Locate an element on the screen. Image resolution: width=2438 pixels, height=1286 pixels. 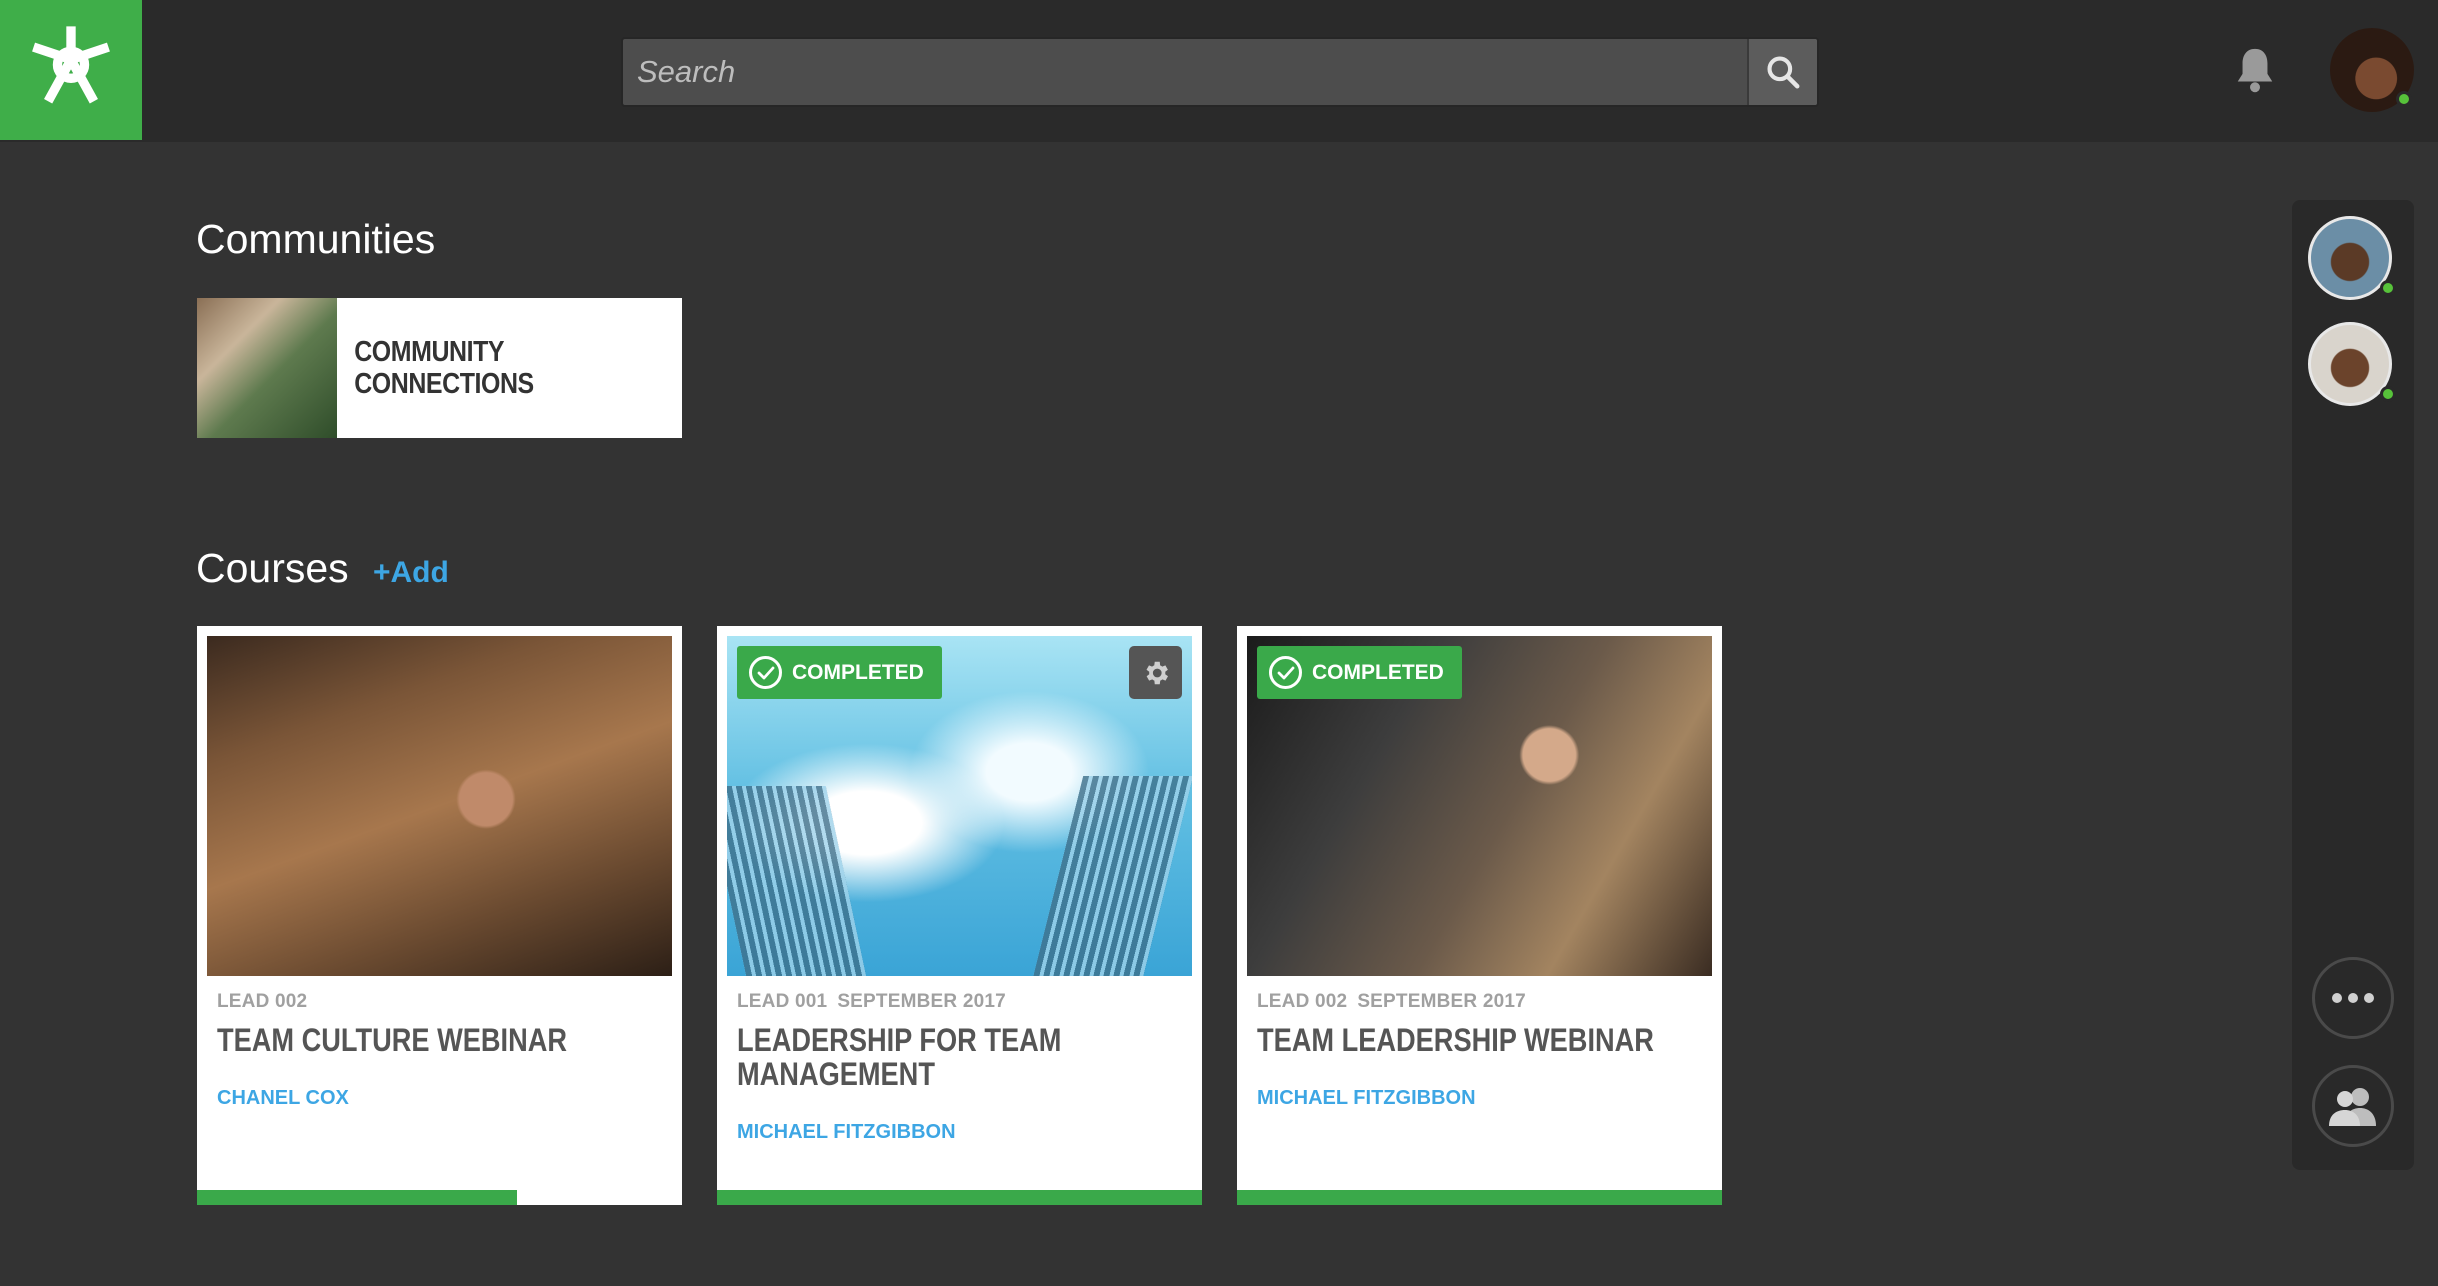
course-title: TEAM CULTURE WEBINAR is located at coordinates (392, 1040).